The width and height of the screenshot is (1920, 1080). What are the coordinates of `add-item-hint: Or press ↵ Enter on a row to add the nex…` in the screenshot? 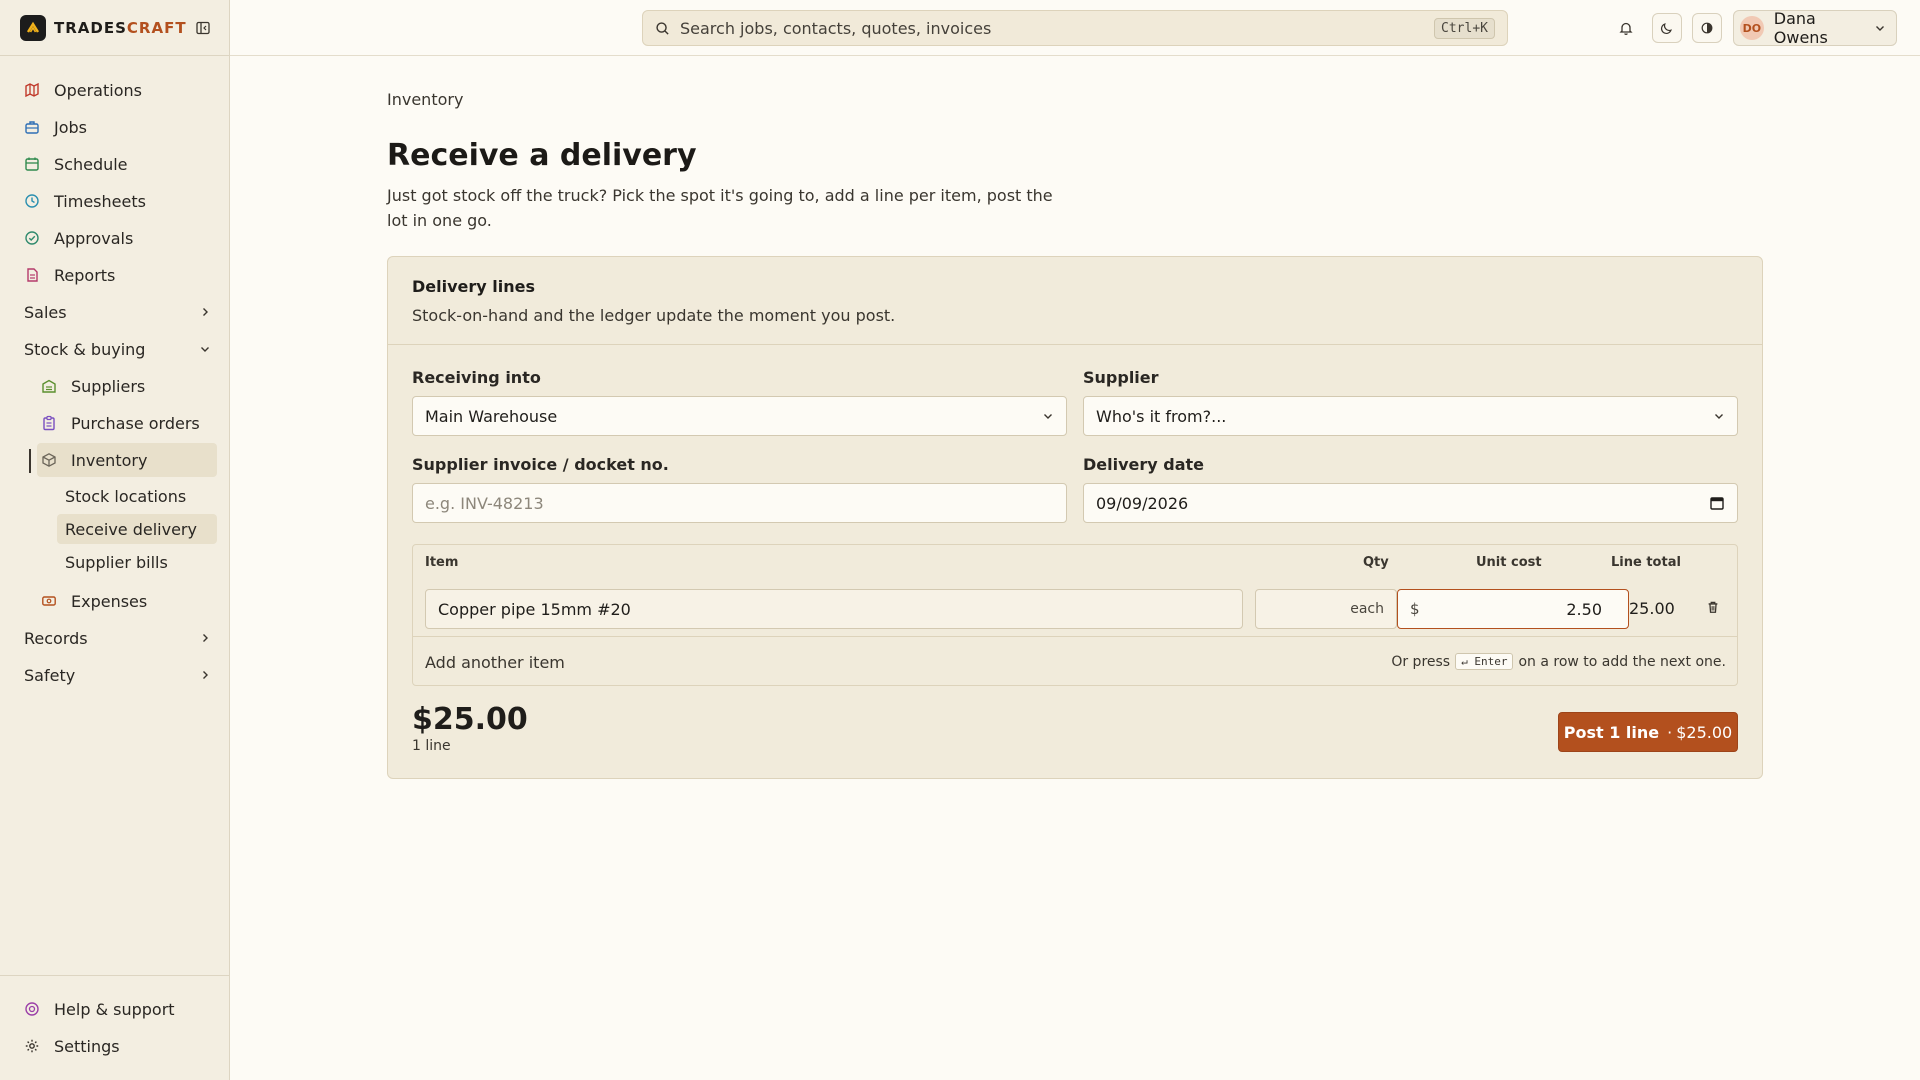 It's located at (1558, 661).